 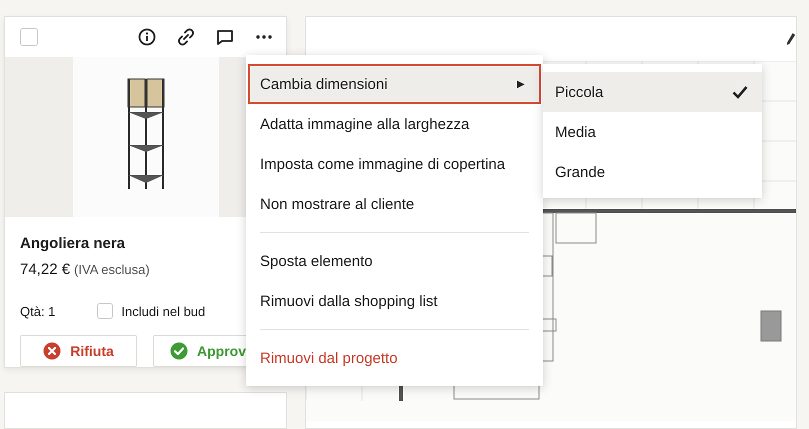 What do you see at coordinates (105, 311) in the screenshot?
I see `include-checkbox` at bounding box center [105, 311].